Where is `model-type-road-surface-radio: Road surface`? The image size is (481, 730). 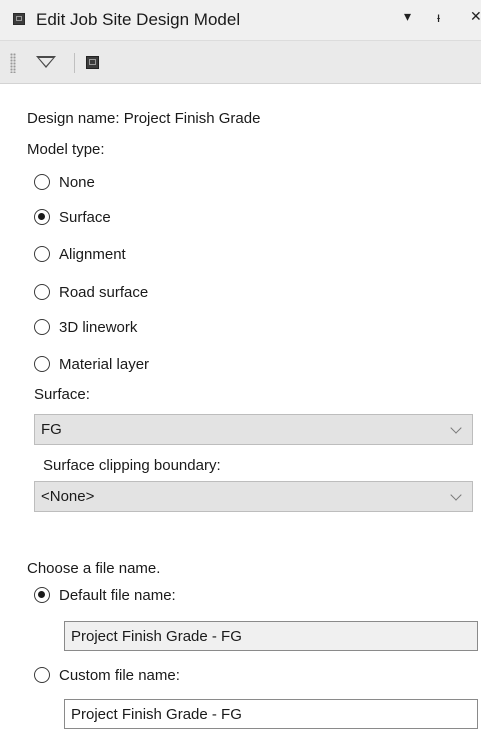
model-type-road-surface-radio: Road surface is located at coordinates (91, 292).